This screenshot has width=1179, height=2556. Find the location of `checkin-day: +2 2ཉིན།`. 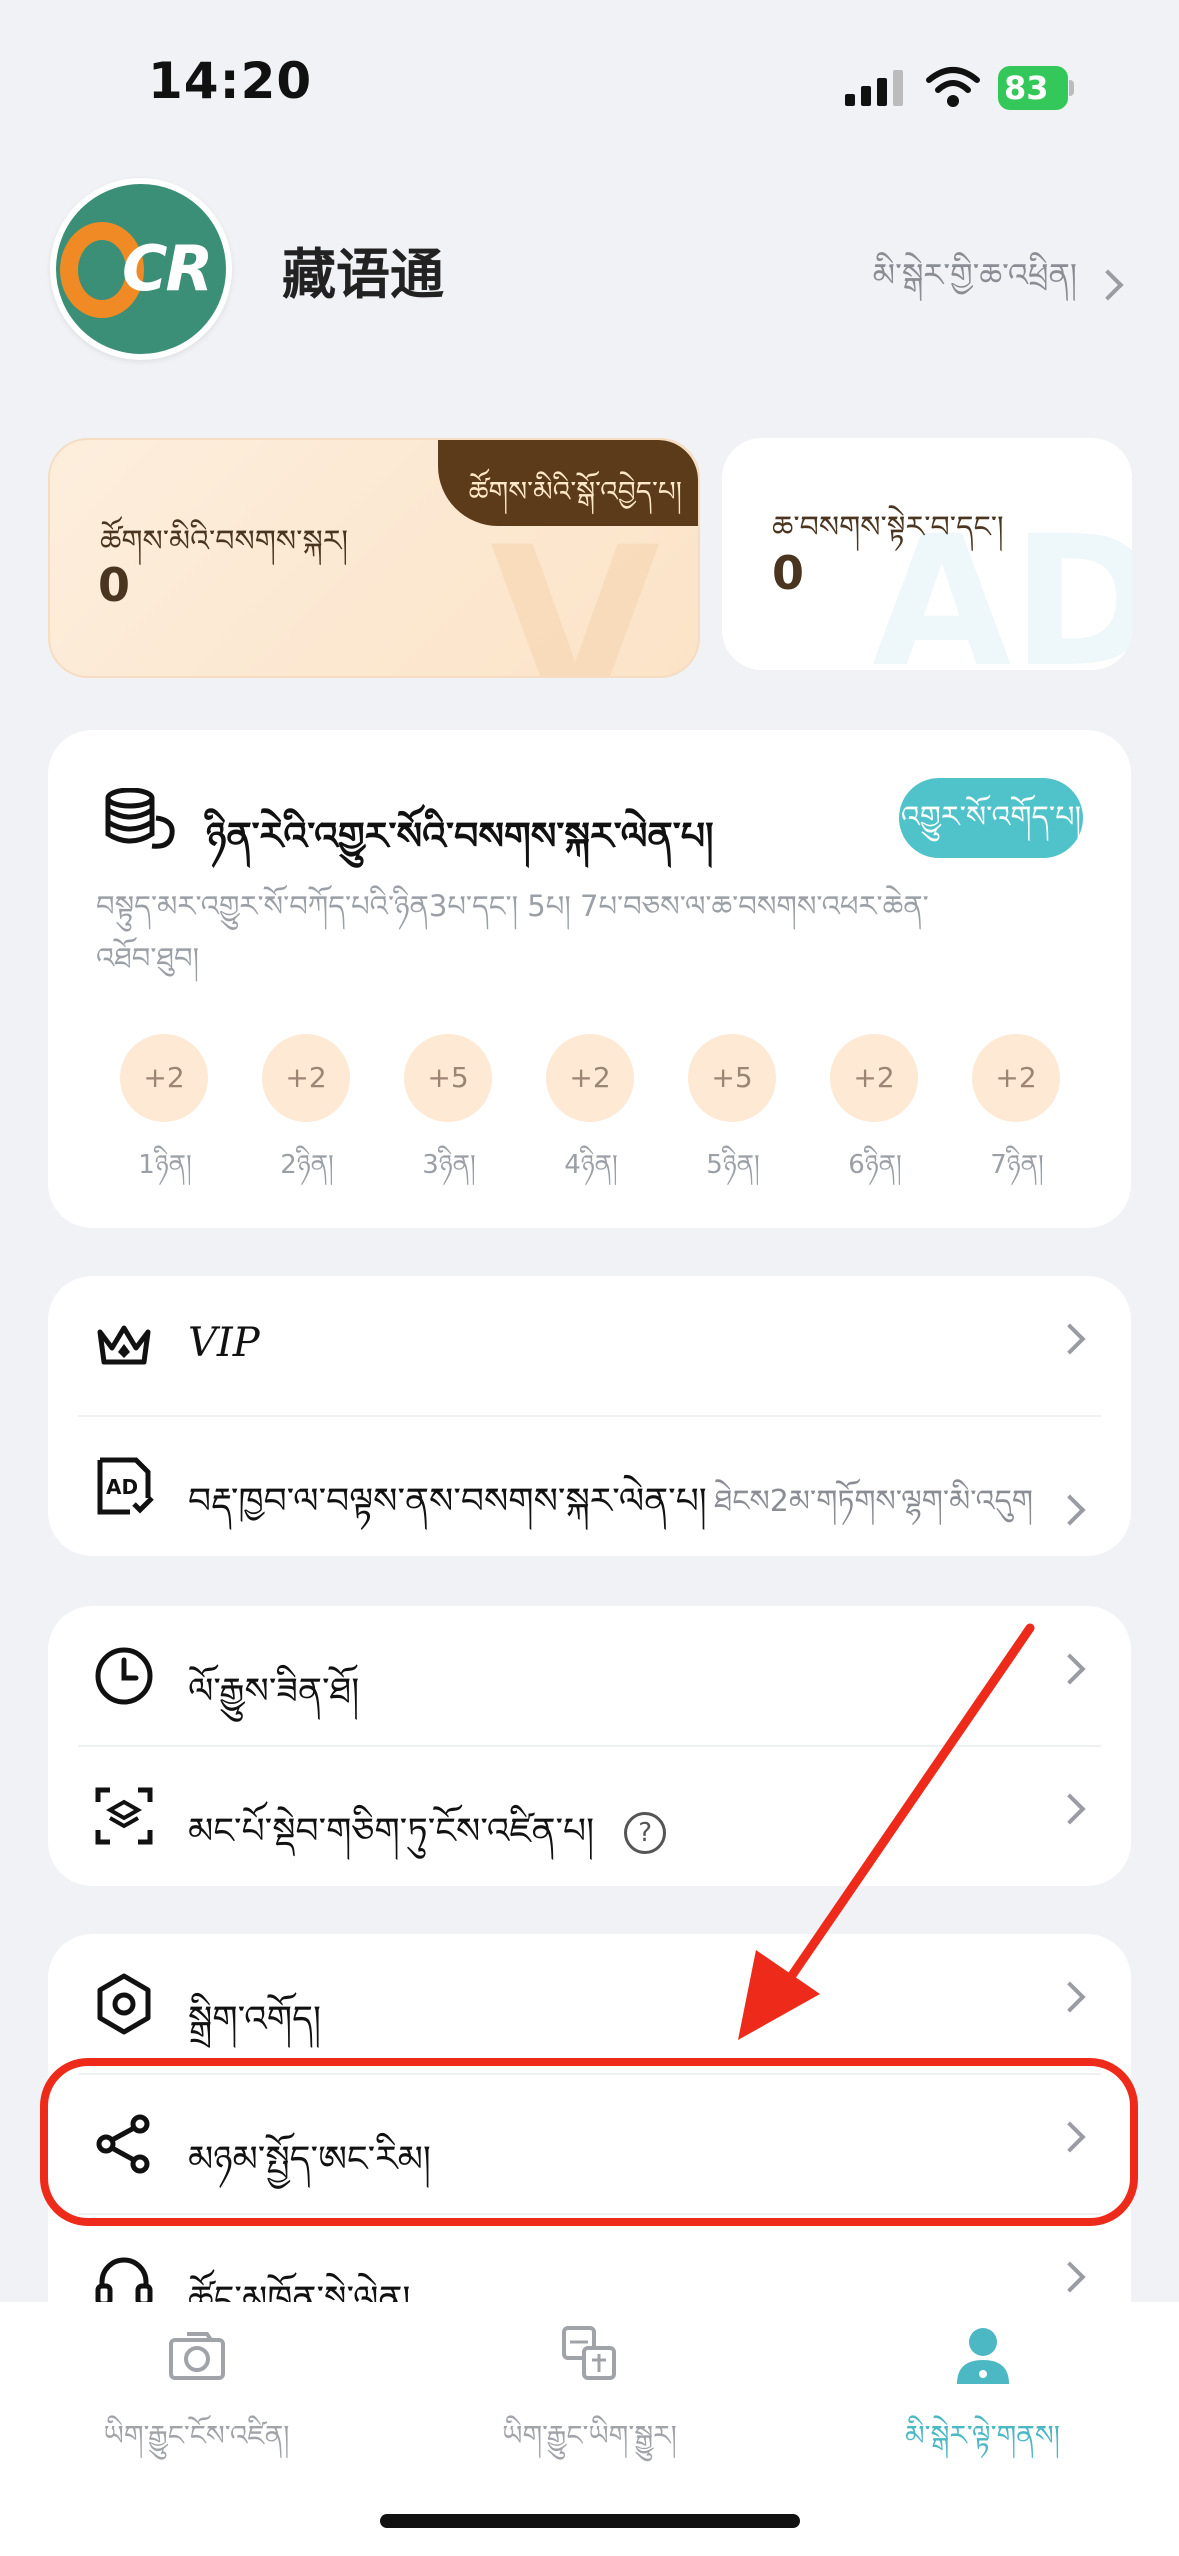

checkin-day: +2 2ཉིན། is located at coordinates (307, 1109).